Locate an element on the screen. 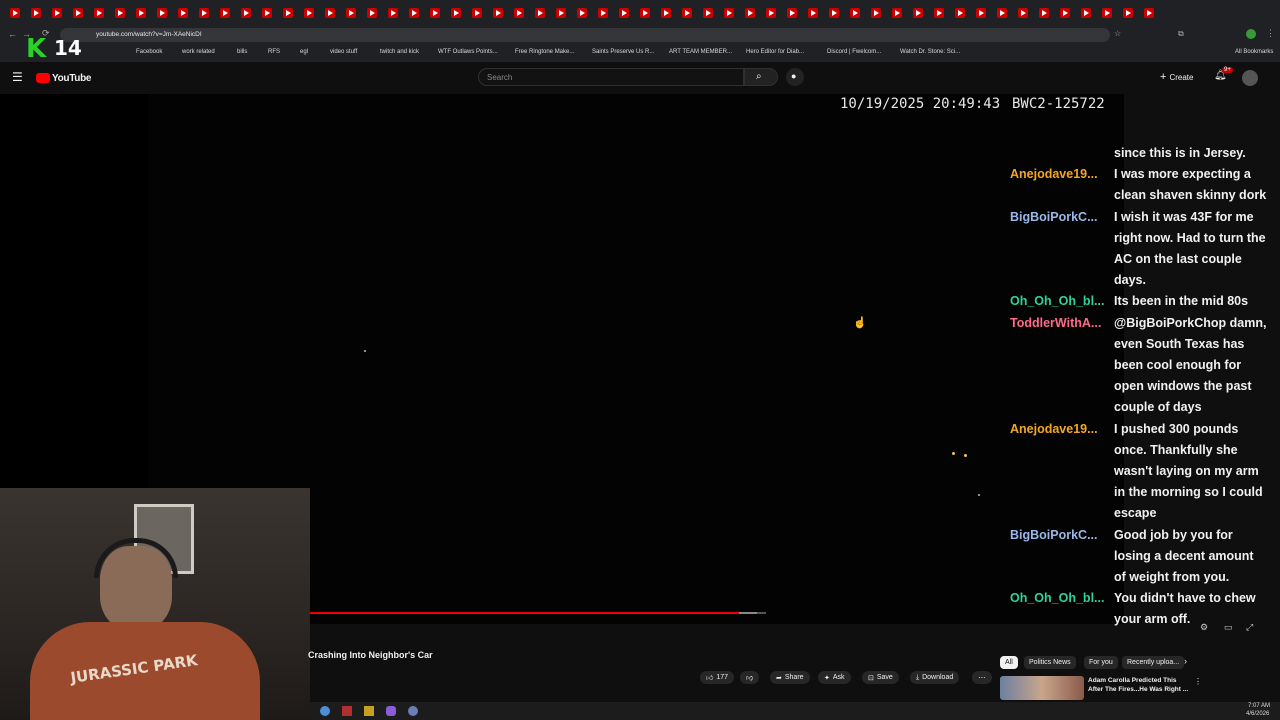 This screenshot has width=1280, height=720. ask-button: ✦ Ask is located at coordinates (834, 677).